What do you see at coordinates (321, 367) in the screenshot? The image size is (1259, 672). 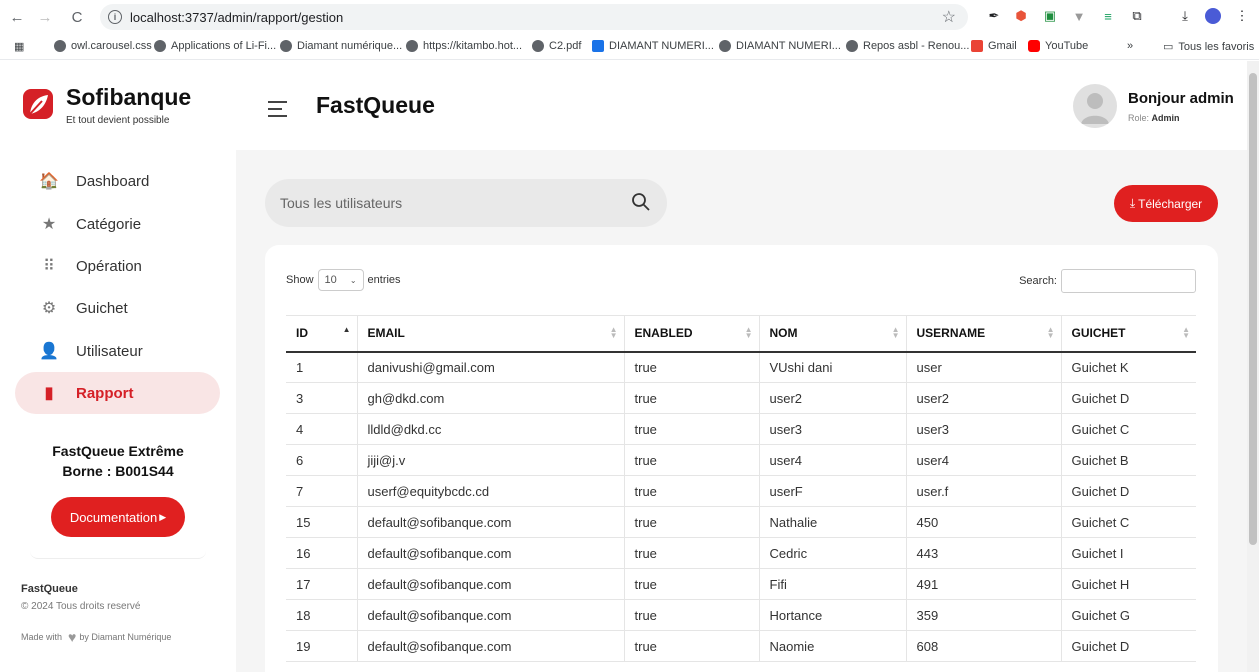 I see `cell-id: 1` at bounding box center [321, 367].